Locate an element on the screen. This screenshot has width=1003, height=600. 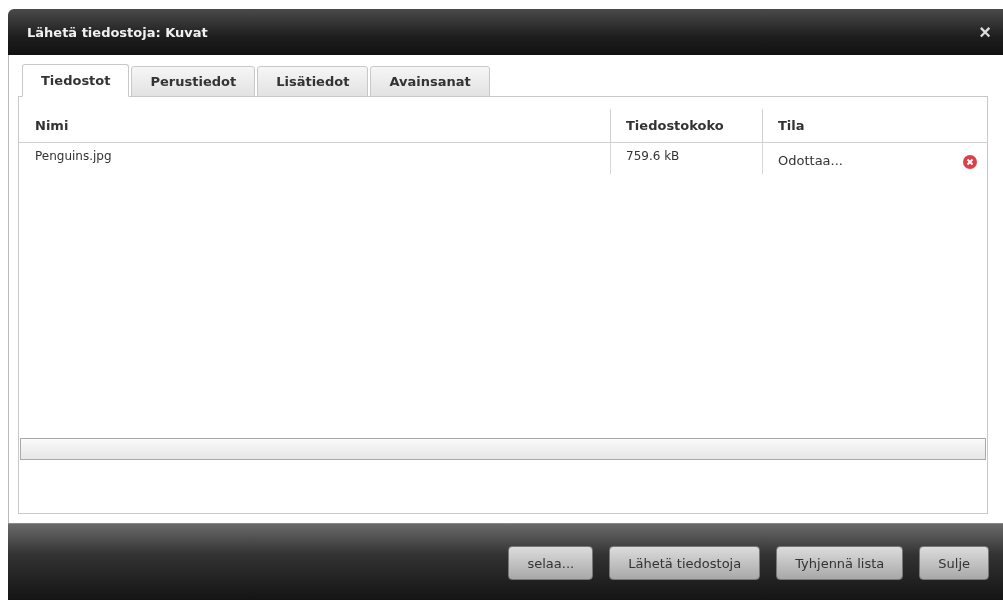
column-header: Nimi is located at coordinates (314, 126).